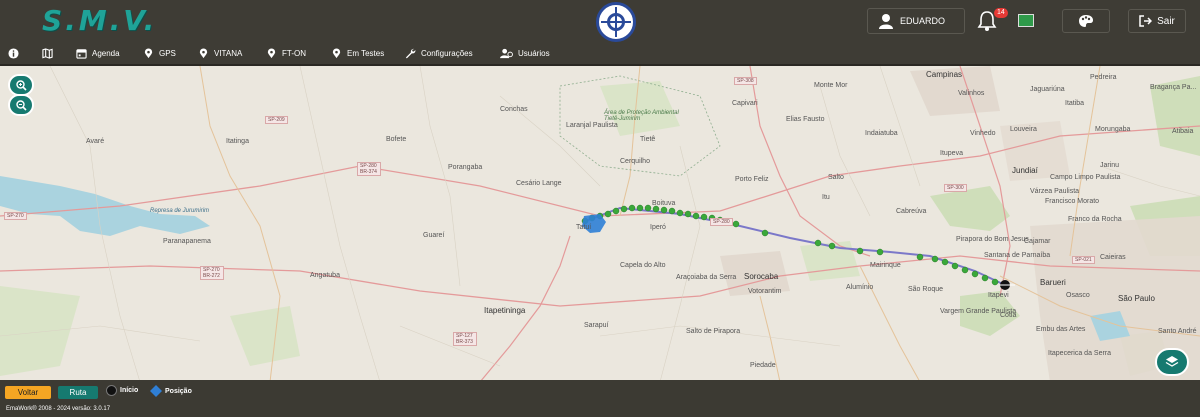  Describe the element at coordinates (1095, 219) in the screenshot. I see `city-label: Franco da Rocha` at that location.